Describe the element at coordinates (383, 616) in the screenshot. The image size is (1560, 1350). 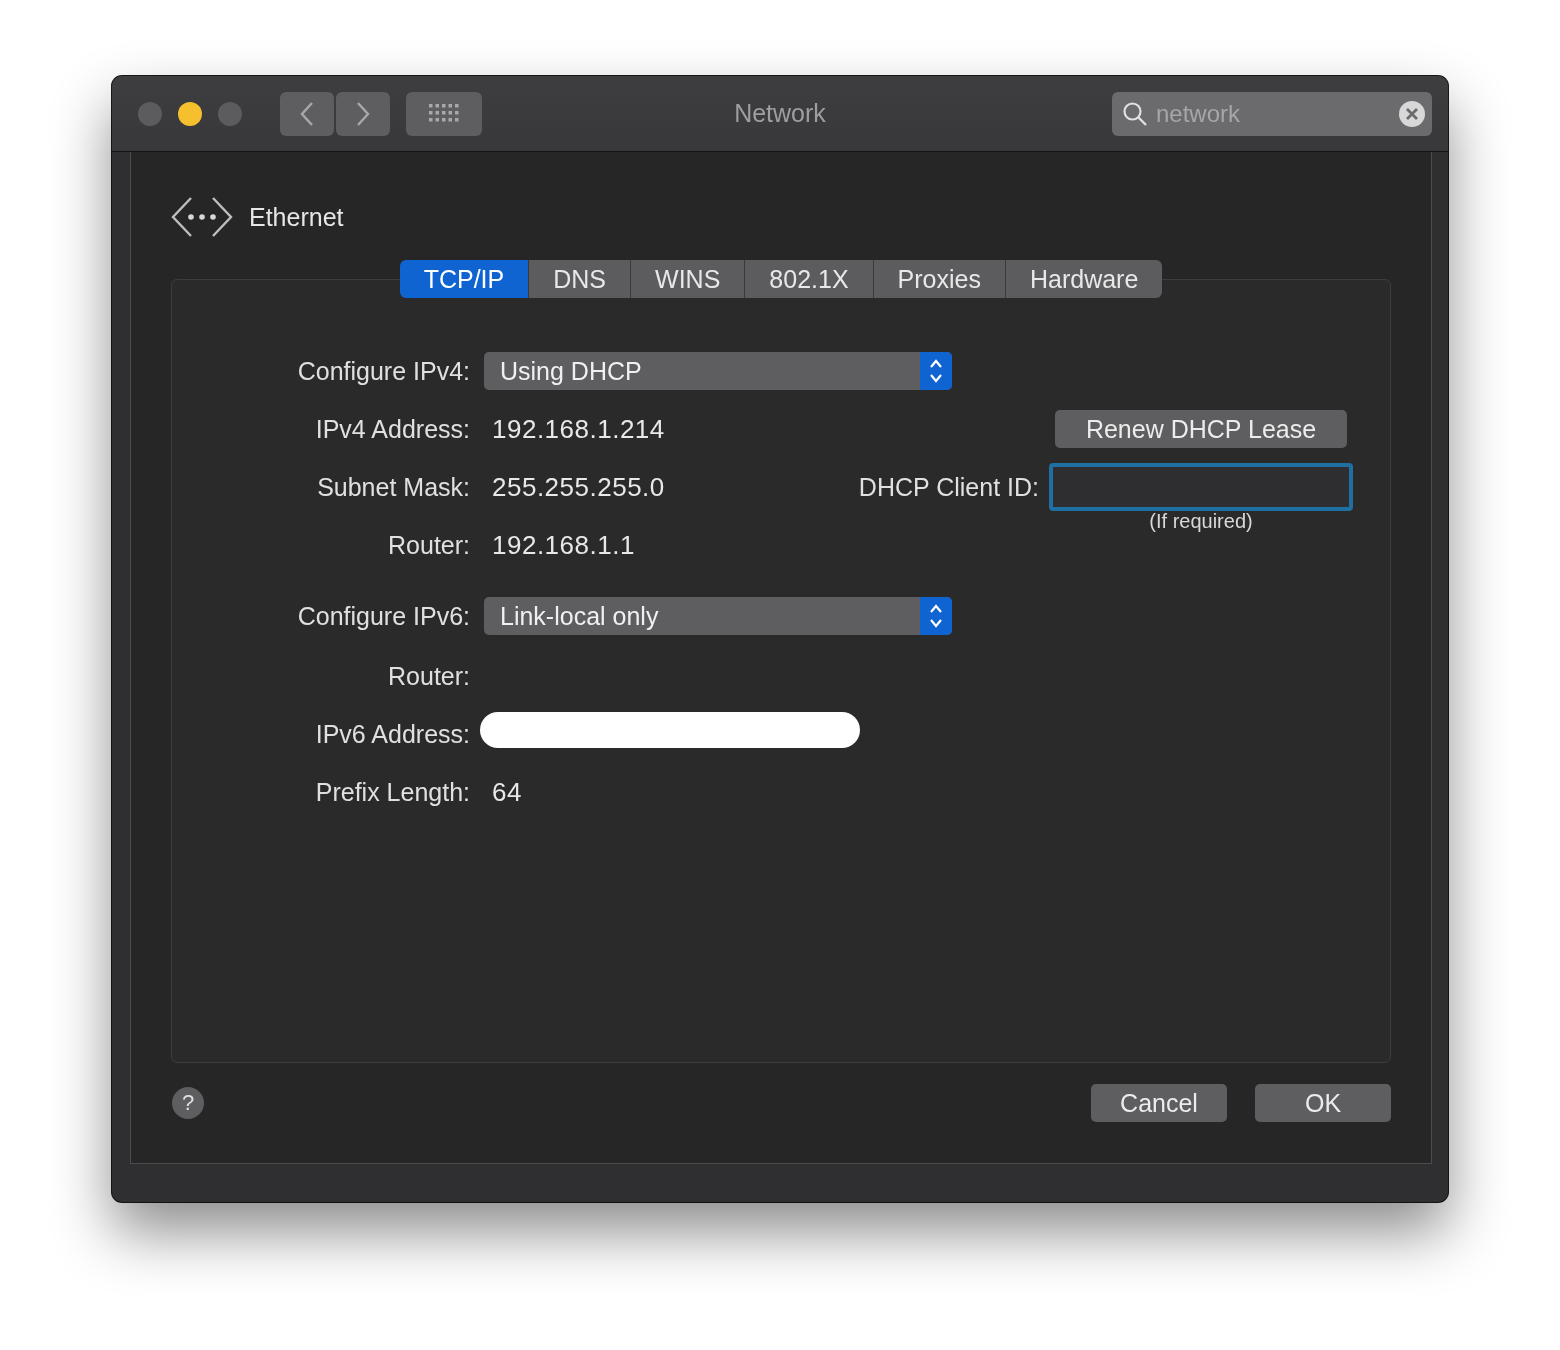
I see `field-label: Configure IPv6:` at that location.